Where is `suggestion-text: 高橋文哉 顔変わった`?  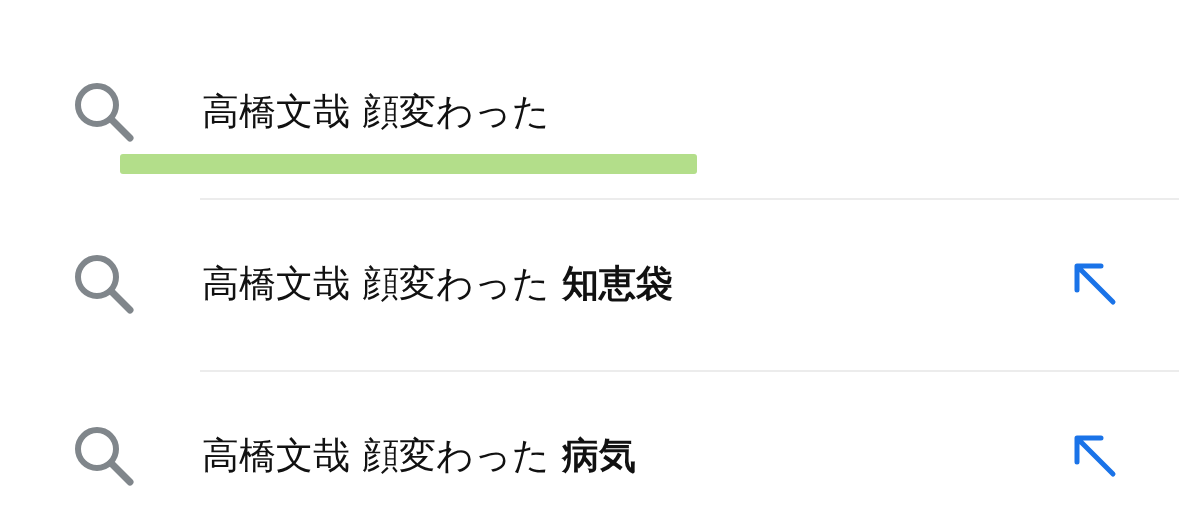
suggestion-text: 高橋文哉 顔変わった is located at coordinates (376, 112).